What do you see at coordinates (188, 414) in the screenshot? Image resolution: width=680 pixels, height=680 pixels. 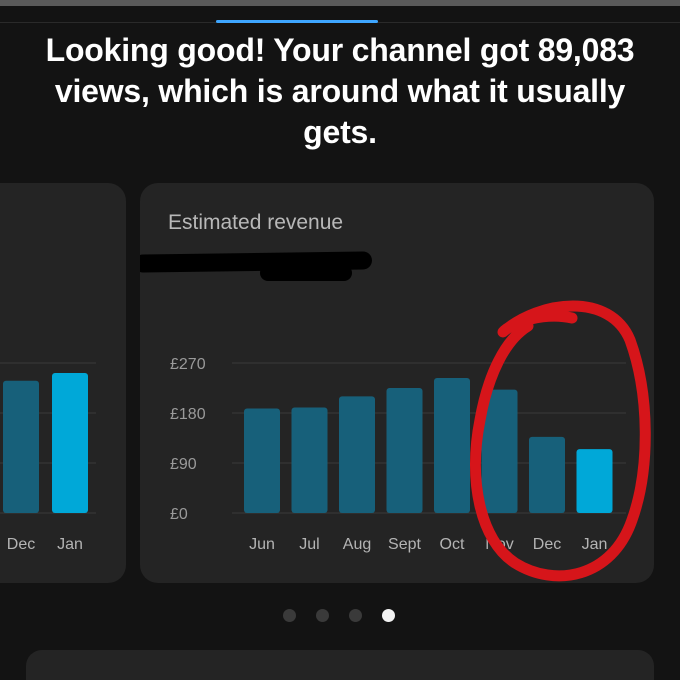 I see `y-tick-label: £180` at bounding box center [188, 414].